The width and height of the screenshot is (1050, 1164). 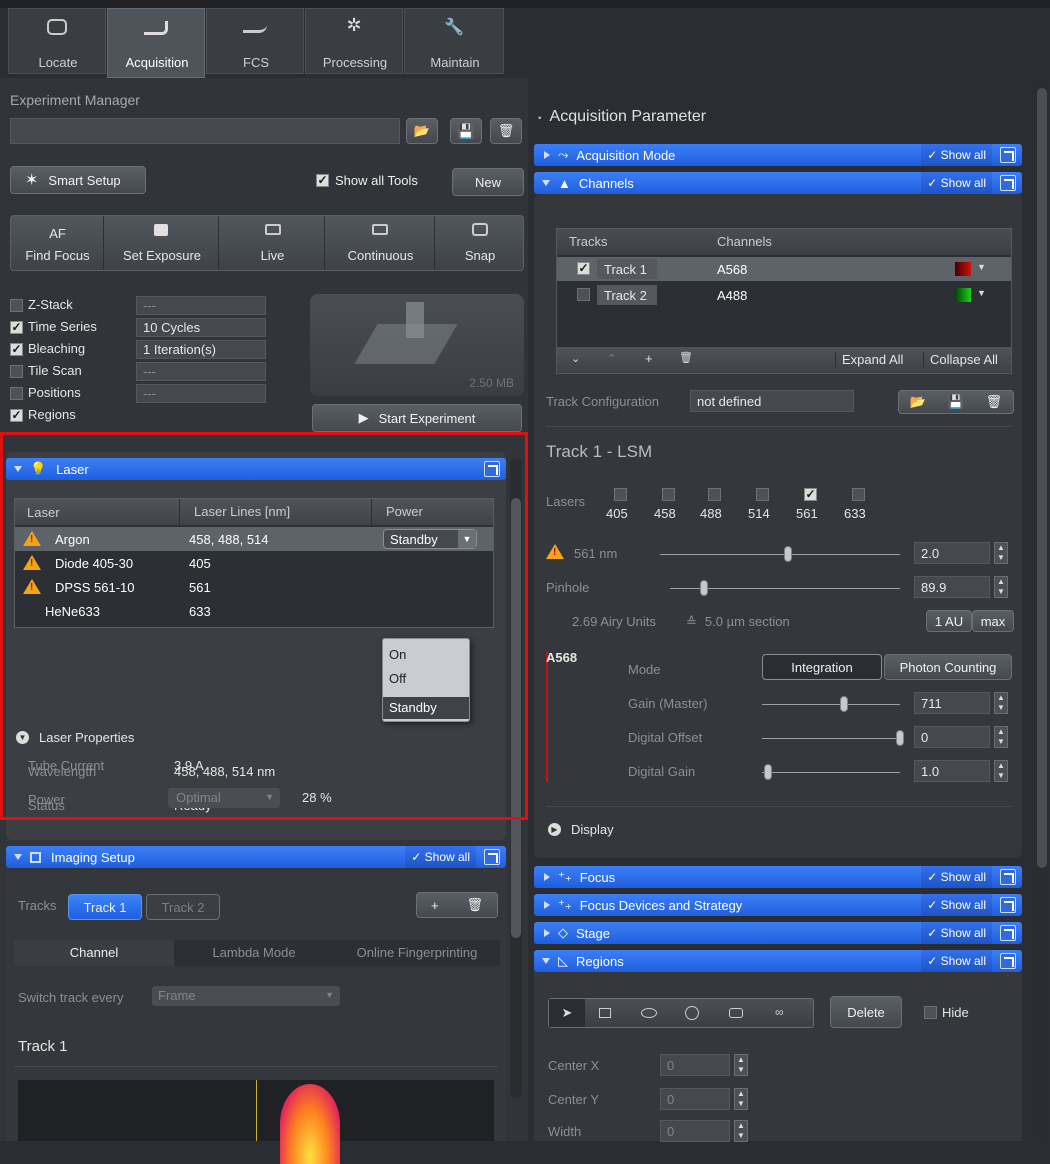 I want to click on experiment-name-input, so click(x=205, y=131).